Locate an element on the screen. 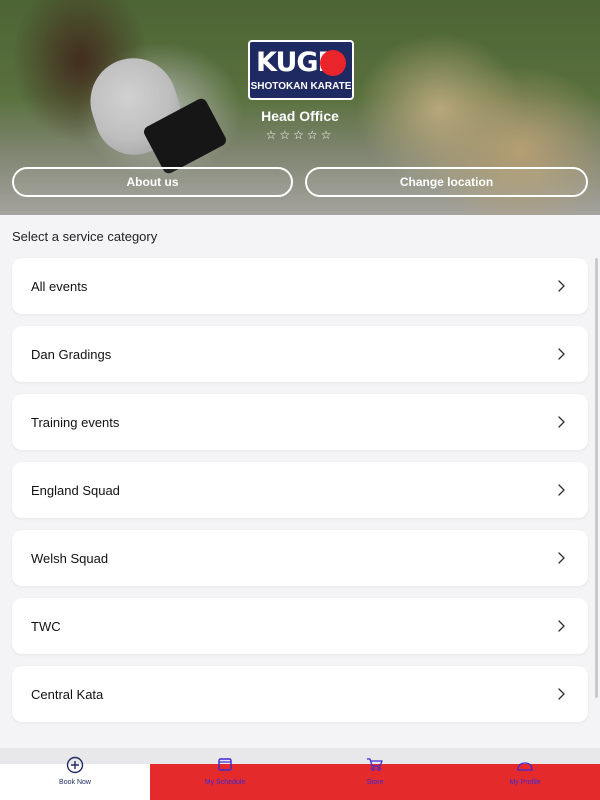  category-label: Welsh Squad is located at coordinates (70, 558).